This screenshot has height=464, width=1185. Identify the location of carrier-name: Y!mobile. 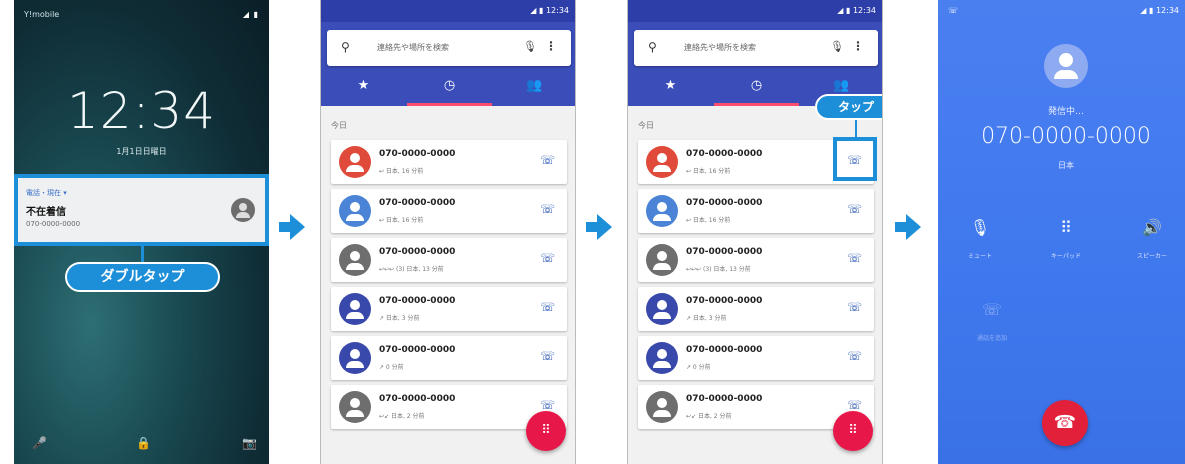
(42, 14).